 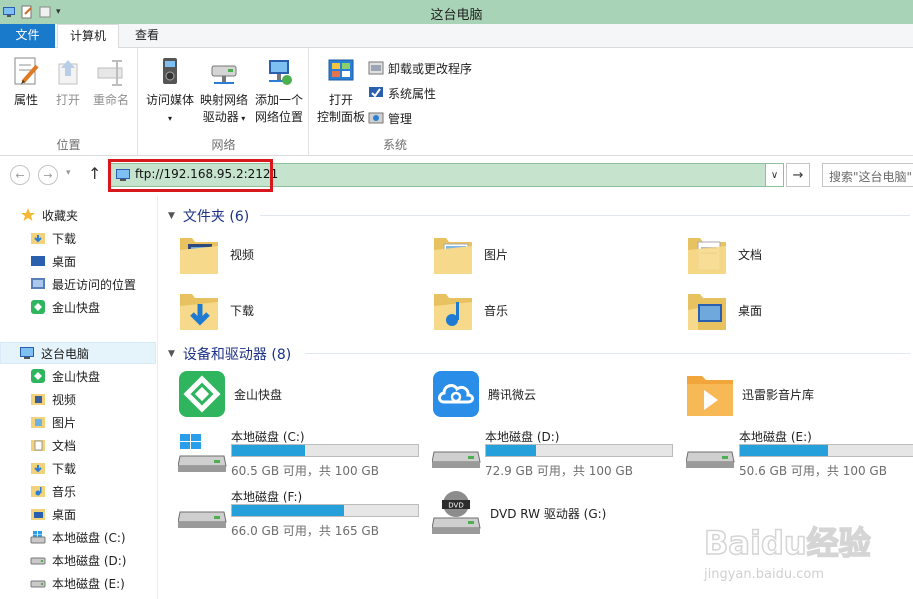 What do you see at coordinates (223, 145) in the screenshot?
I see `group-label-network: 网络` at bounding box center [223, 145].